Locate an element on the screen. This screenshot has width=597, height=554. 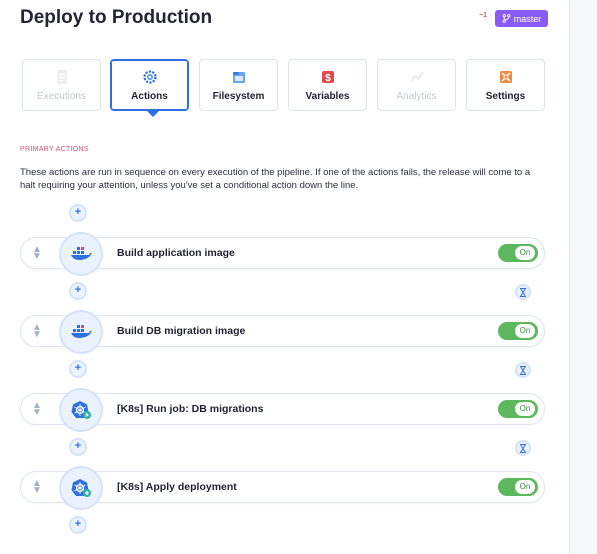
tab-analytics: Analytics is located at coordinates (416, 85).